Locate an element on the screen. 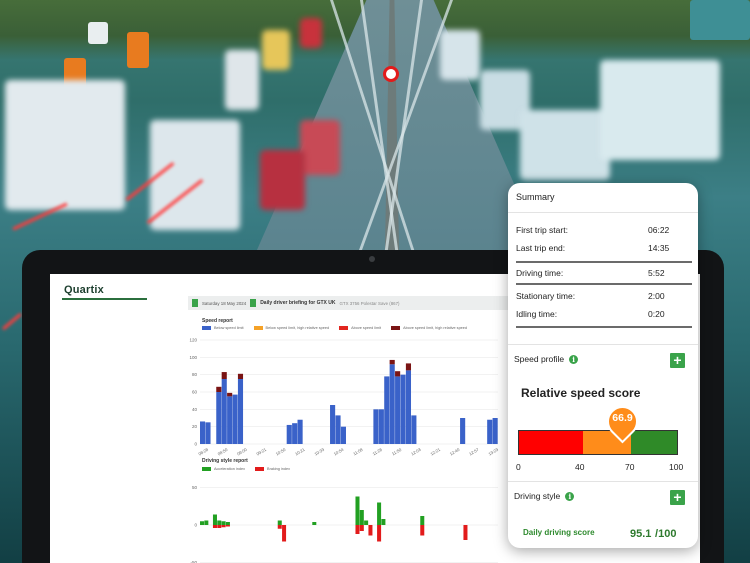  first-trip-value: 06:22 is located at coordinates (659, 230).